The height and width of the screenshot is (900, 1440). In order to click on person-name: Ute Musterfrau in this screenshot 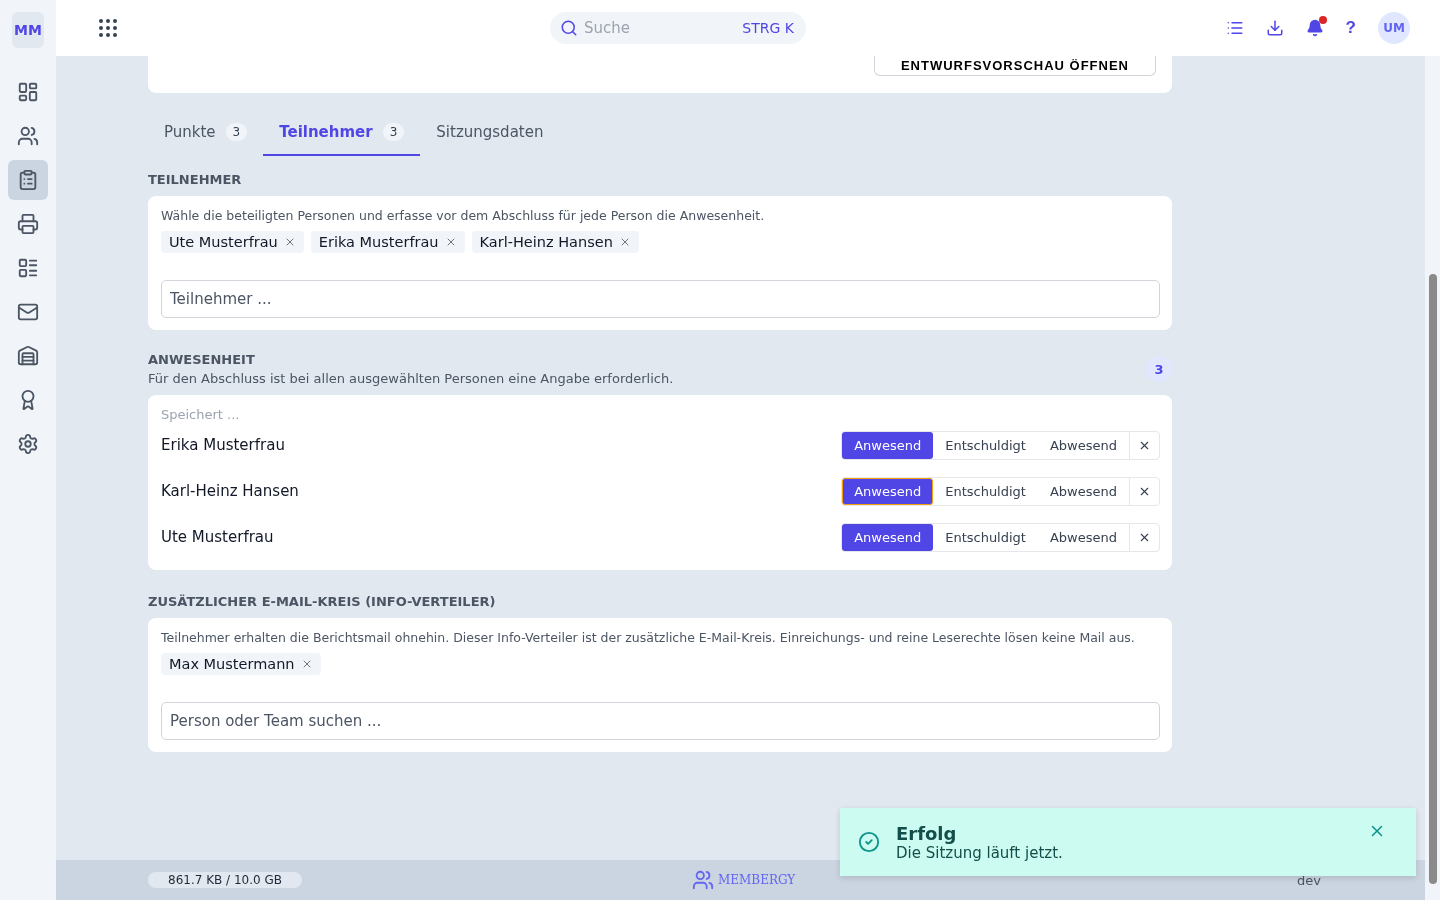, I will do `click(218, 537)`.